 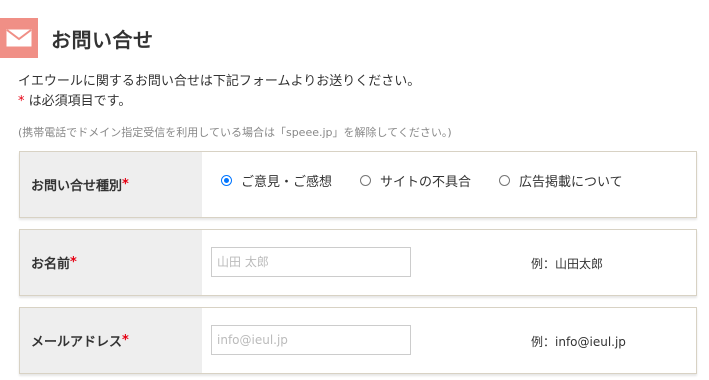 I want to click on name-example: 例：山田太郎, so click(x=567, y=264).